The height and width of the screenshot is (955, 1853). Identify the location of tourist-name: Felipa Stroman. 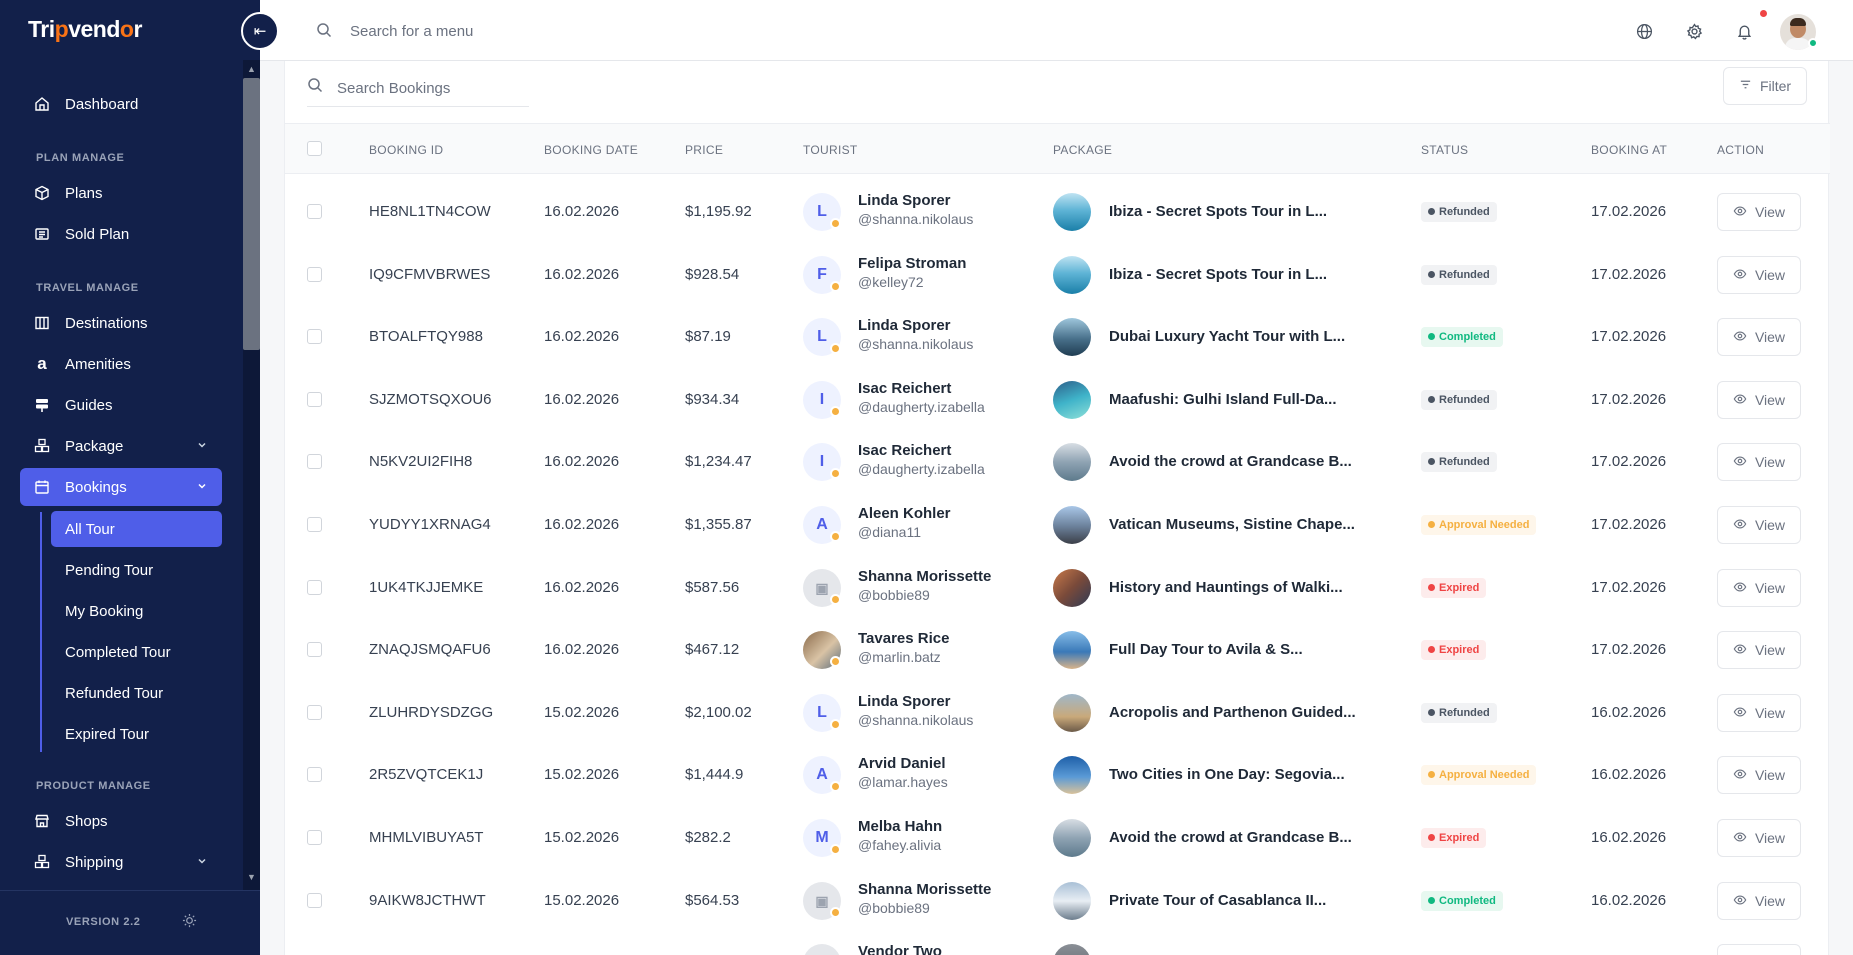
(912, 263).